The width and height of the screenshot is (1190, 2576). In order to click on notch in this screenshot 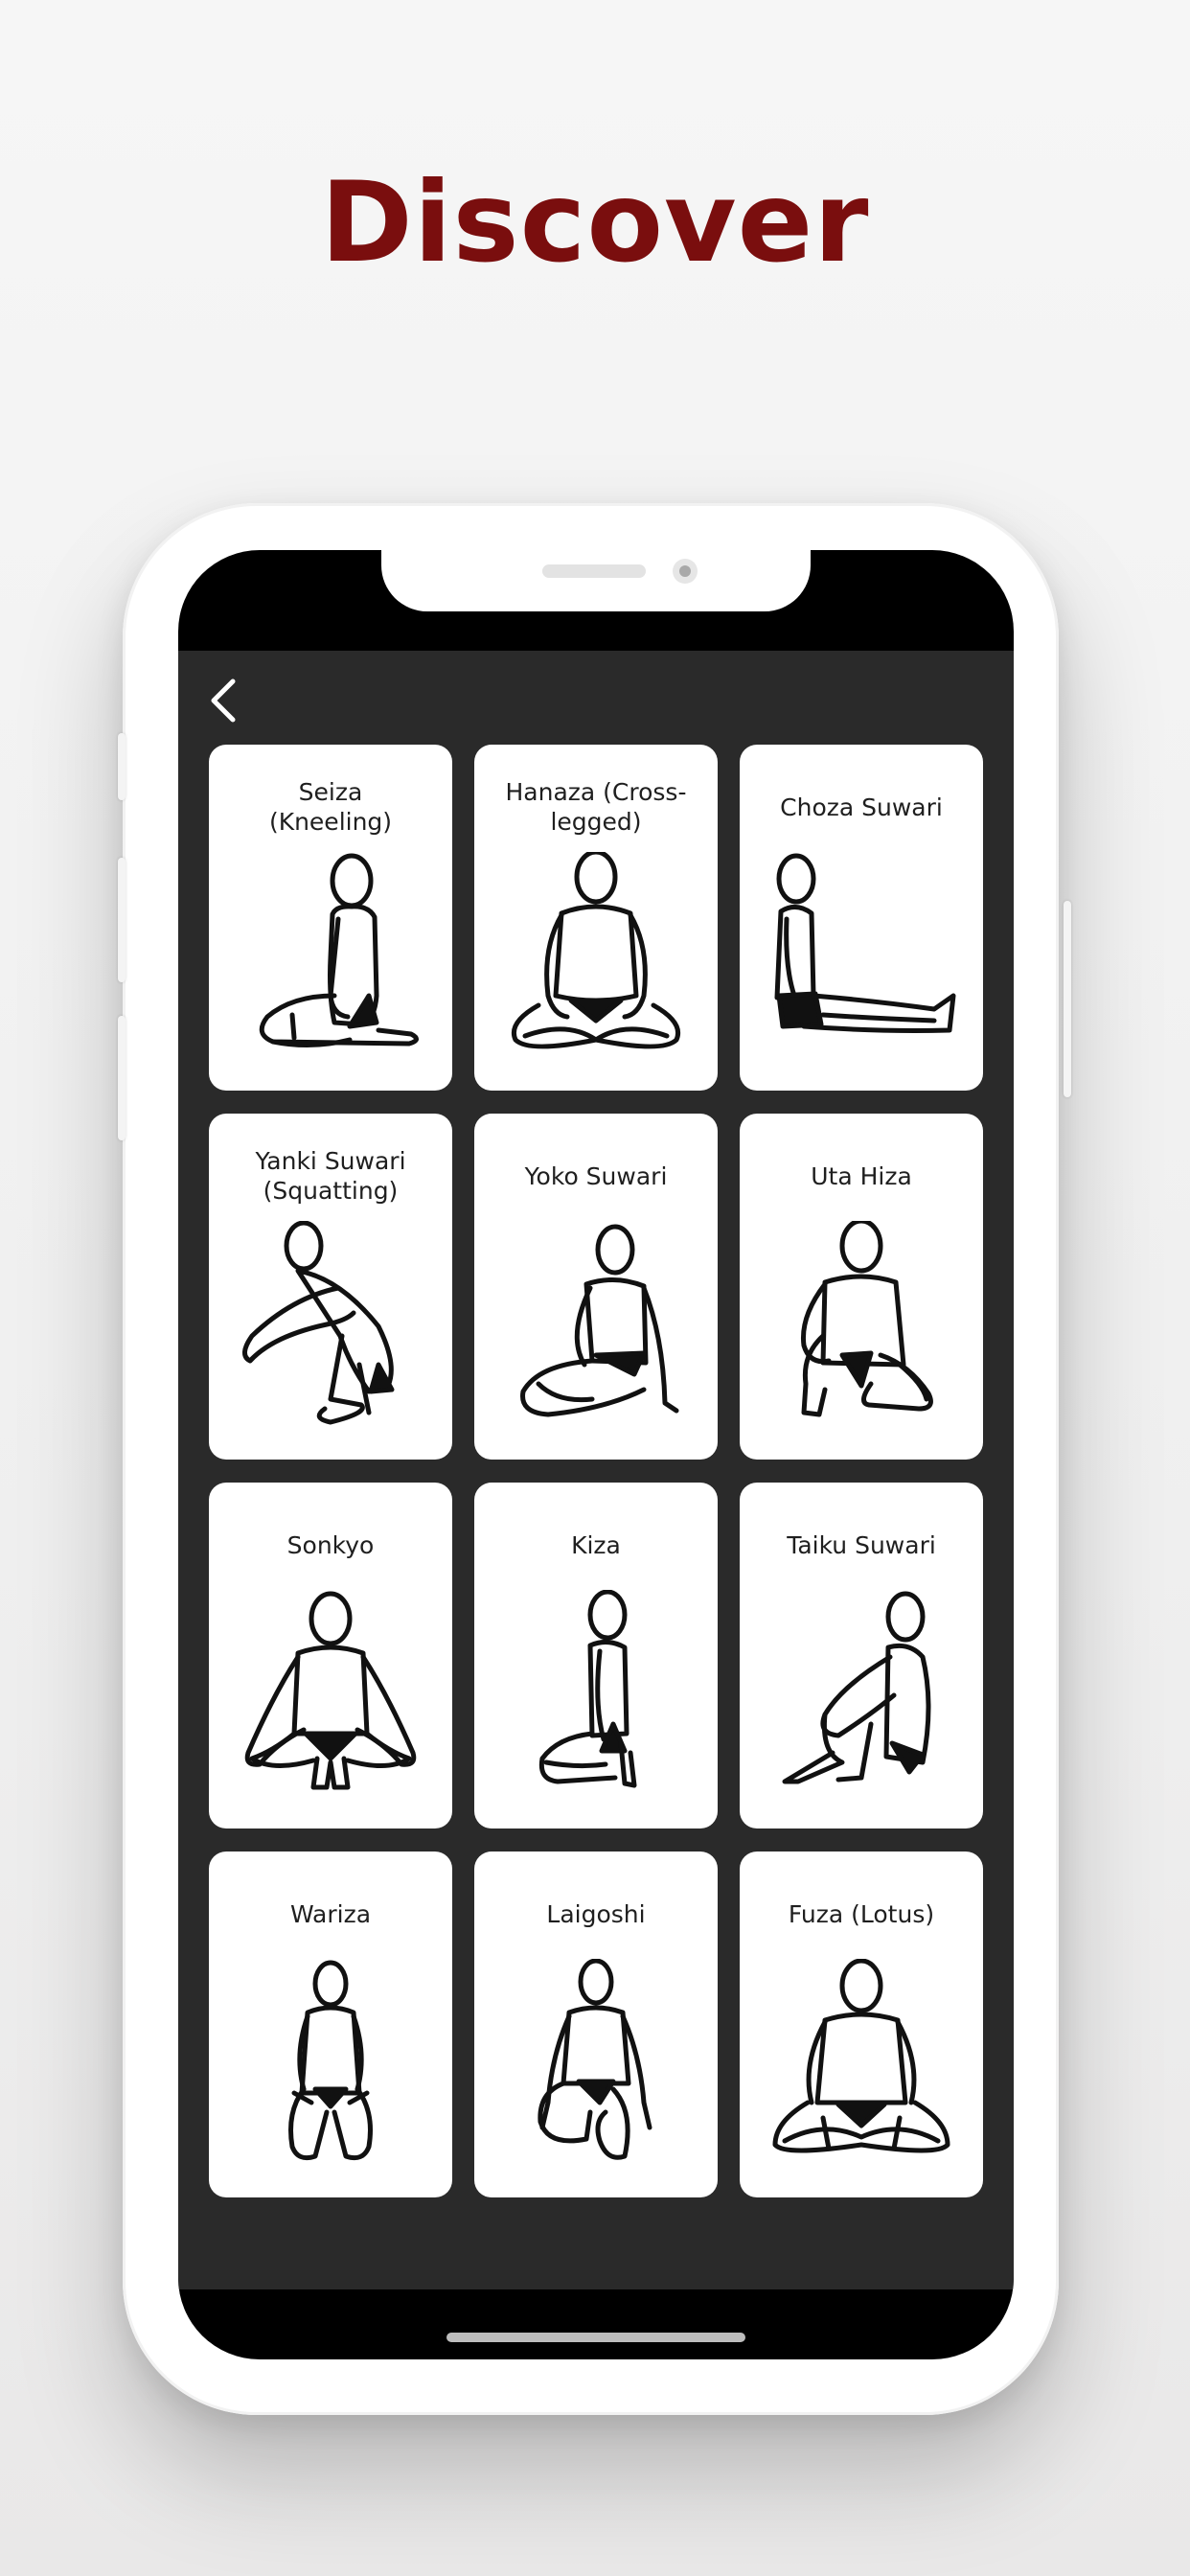, I will do `click(596, 580)`.